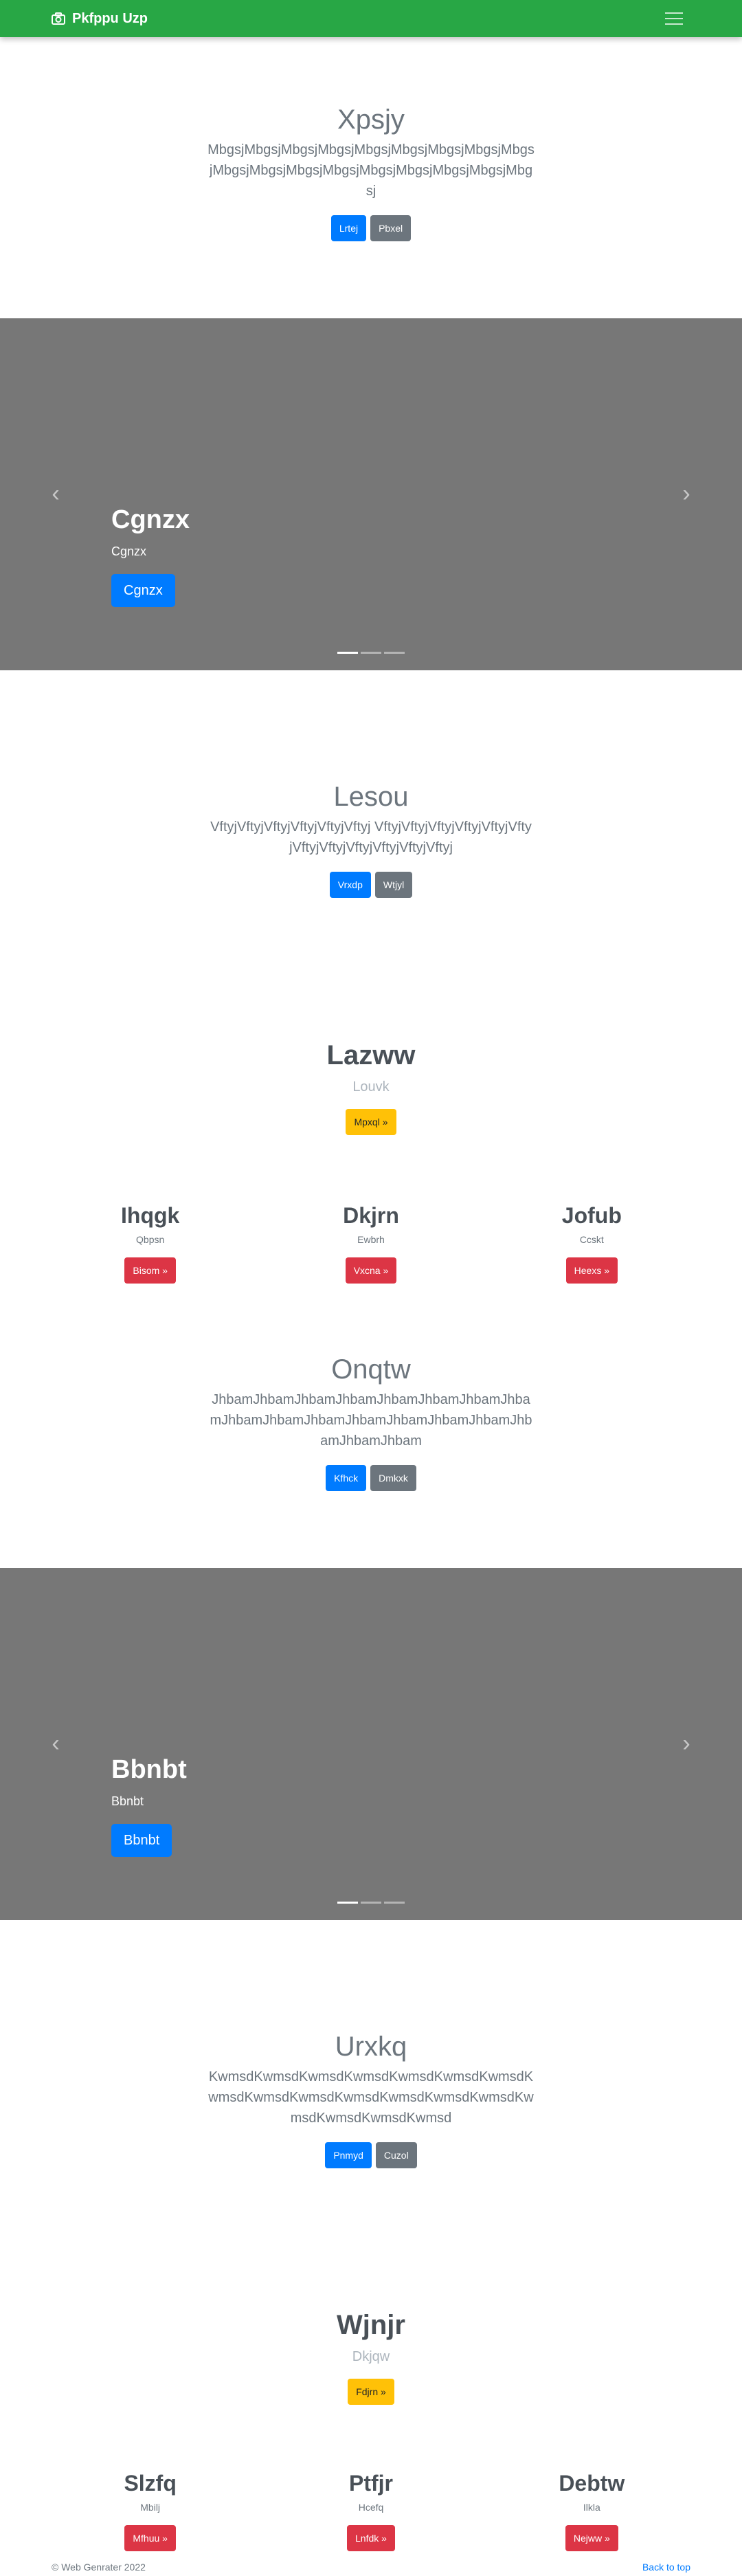  Describe the element at coordinates (591, 2507) in the screenshot. I see `feature-text: Ilkla` at that location.